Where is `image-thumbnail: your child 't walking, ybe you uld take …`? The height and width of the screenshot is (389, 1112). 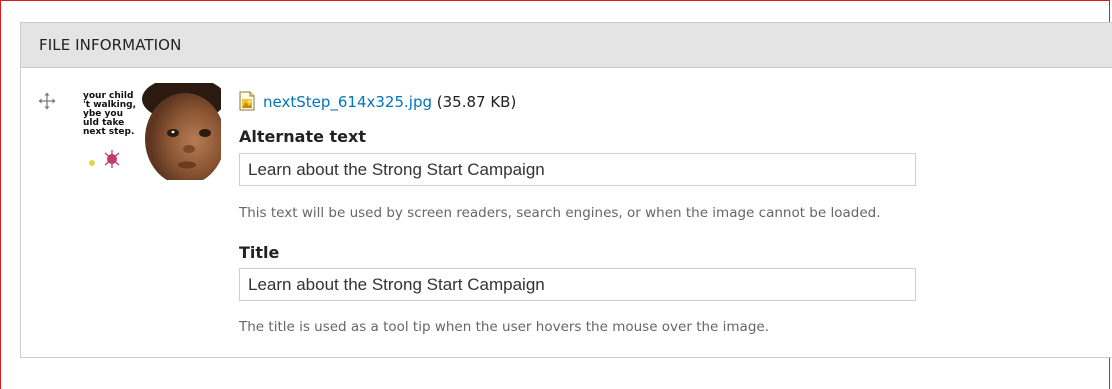
image-thumbnail: your child 't walking, ybe you uld take … is located at coordinates (151, 131).